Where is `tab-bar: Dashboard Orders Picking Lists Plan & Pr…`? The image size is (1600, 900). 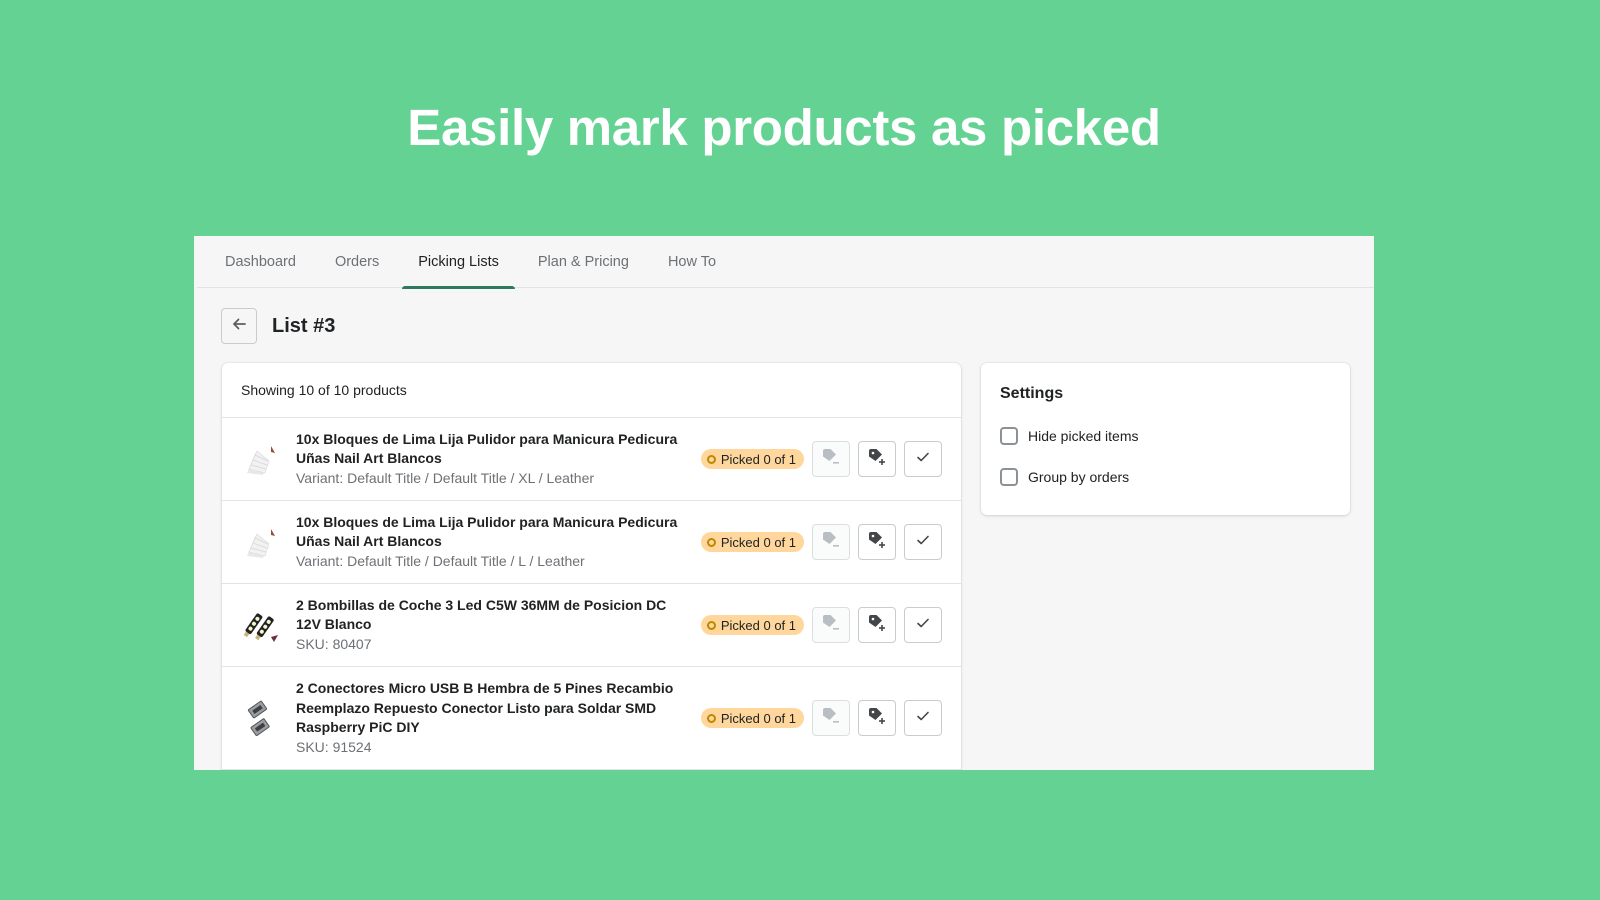 tab-bar: Dashboard Orders Picking Lists Plan & Pr… is located at coordinates (784, 262).